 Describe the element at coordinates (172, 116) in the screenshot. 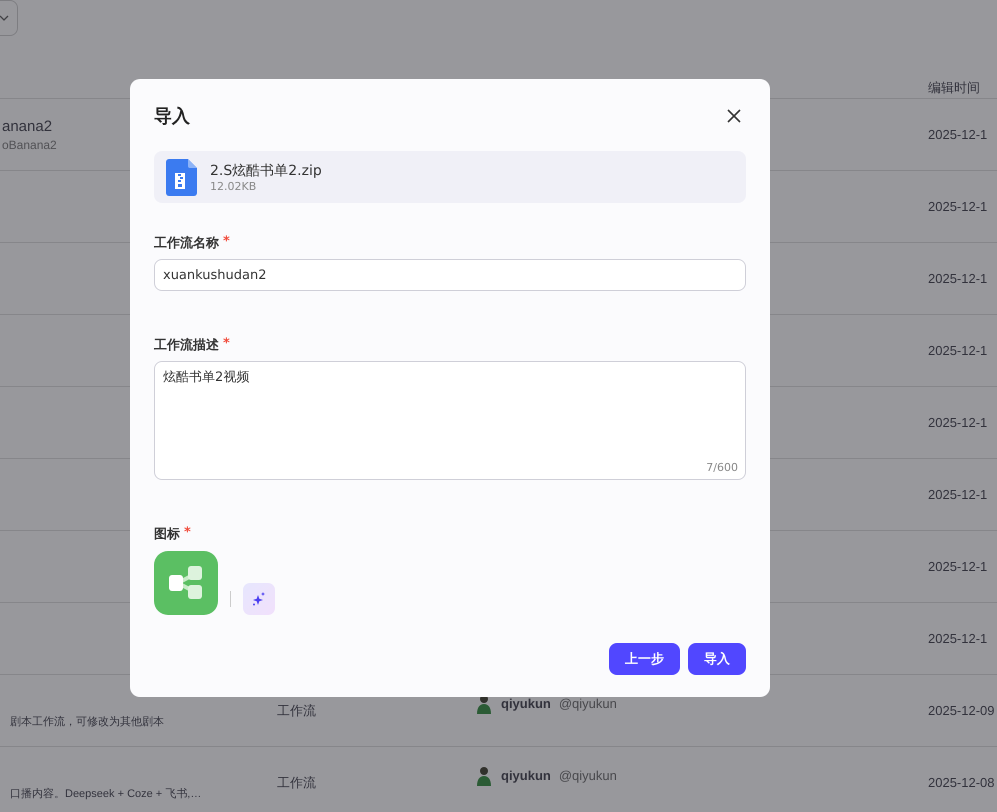

I see `dialog-title: 导入` at that location.